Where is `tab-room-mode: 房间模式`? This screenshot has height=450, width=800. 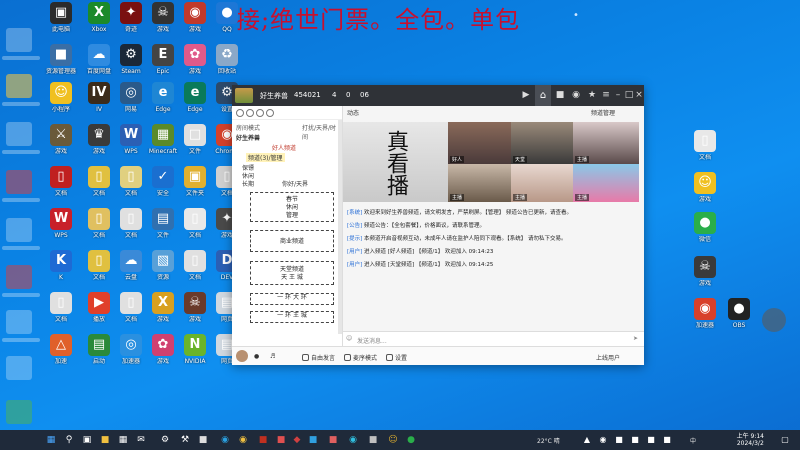 tab-room-mode: 房间模式 is located at coordinates (248, 127).